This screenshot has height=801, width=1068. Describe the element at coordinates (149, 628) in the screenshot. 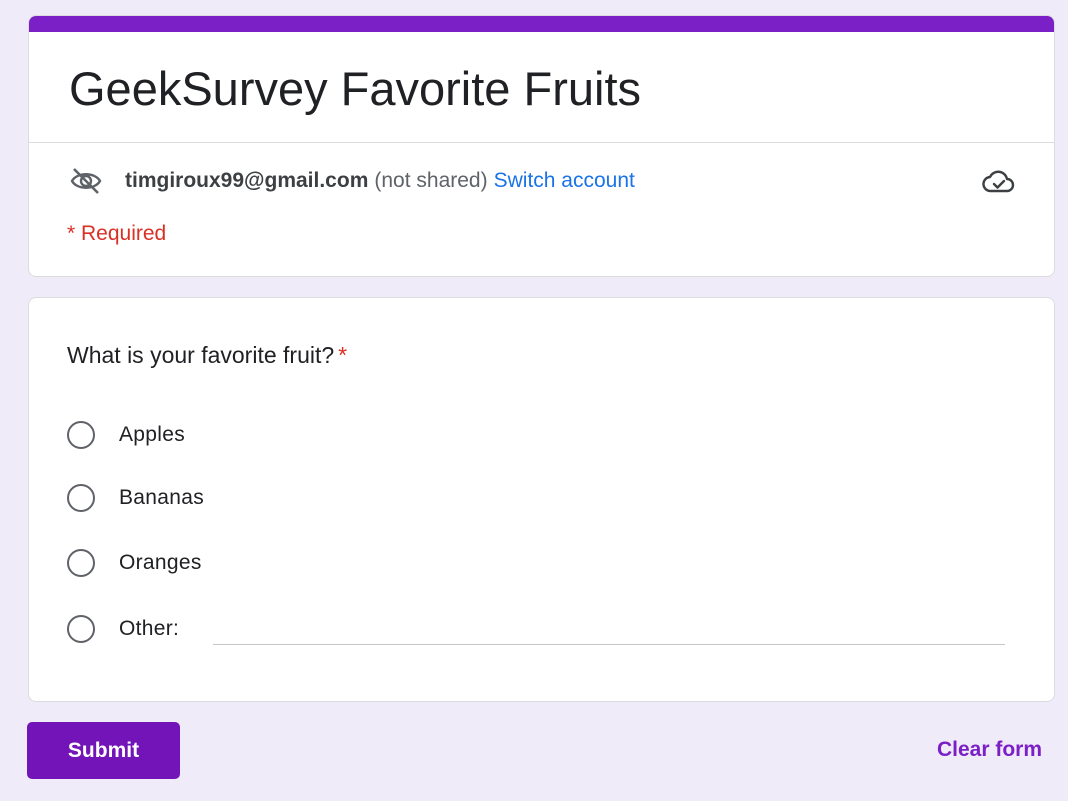

I see `option-label: Other:` at that location.